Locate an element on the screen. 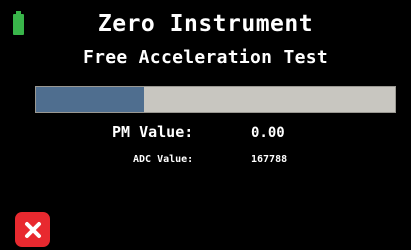 The width and height of the screenshot is (411, 250). pm-value-label: PM Value: is located at coordinates (153, 132).